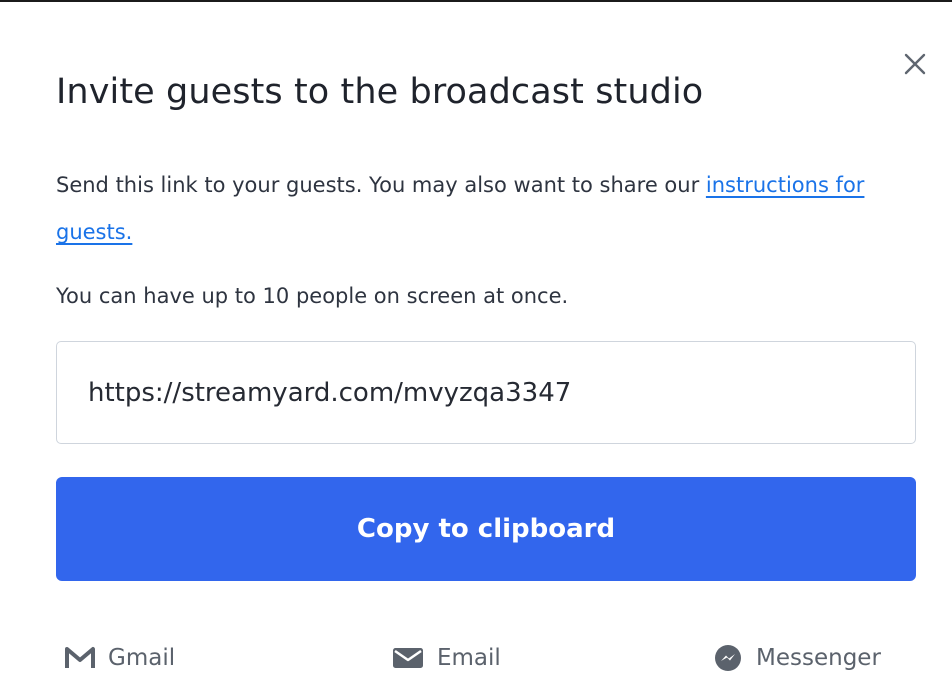 The image size is (952, 675). What do you see at coordinates (818, 658) in the screenshot?
I see `messenger-label: Messenger` at bounding box center [818, 658].